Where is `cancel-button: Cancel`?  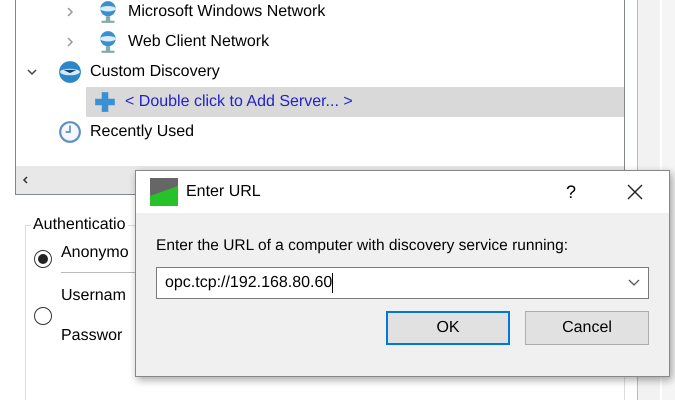
cancel-button: Cancel is located at coordinates (587, 328).